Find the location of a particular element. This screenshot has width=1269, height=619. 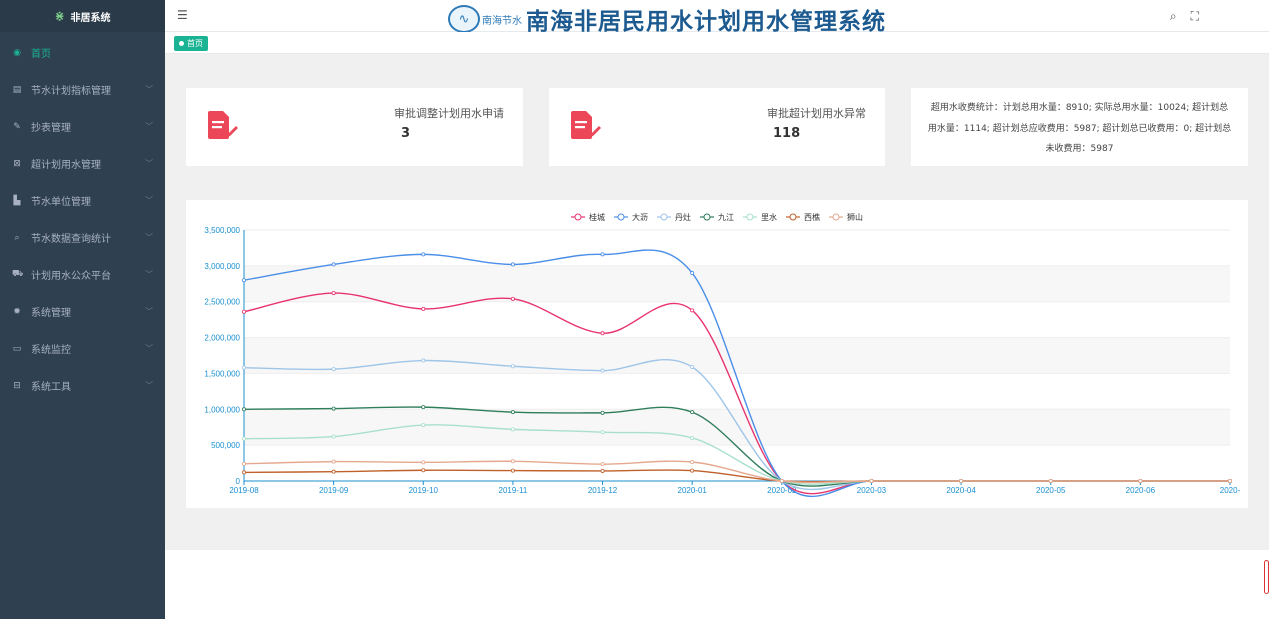

sidebar-item-meter-reading: ✎ 抄表管理 ﹀ is located at coordinates (82, 126).